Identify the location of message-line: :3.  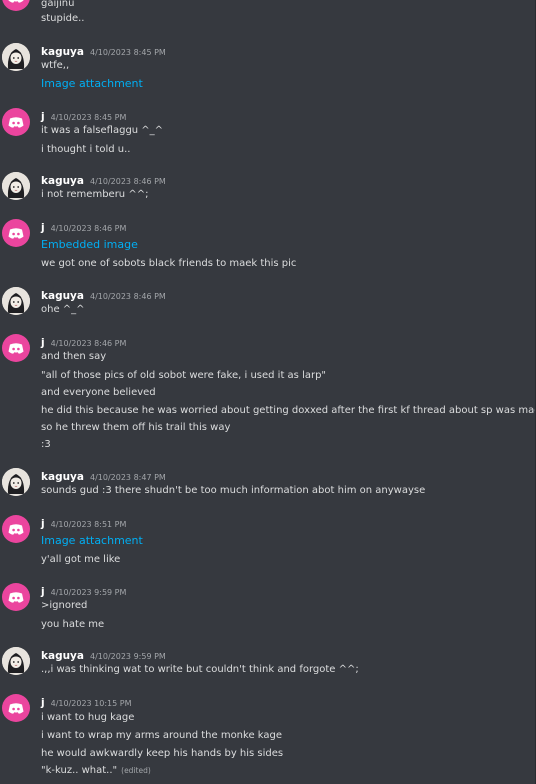
(46, 444).